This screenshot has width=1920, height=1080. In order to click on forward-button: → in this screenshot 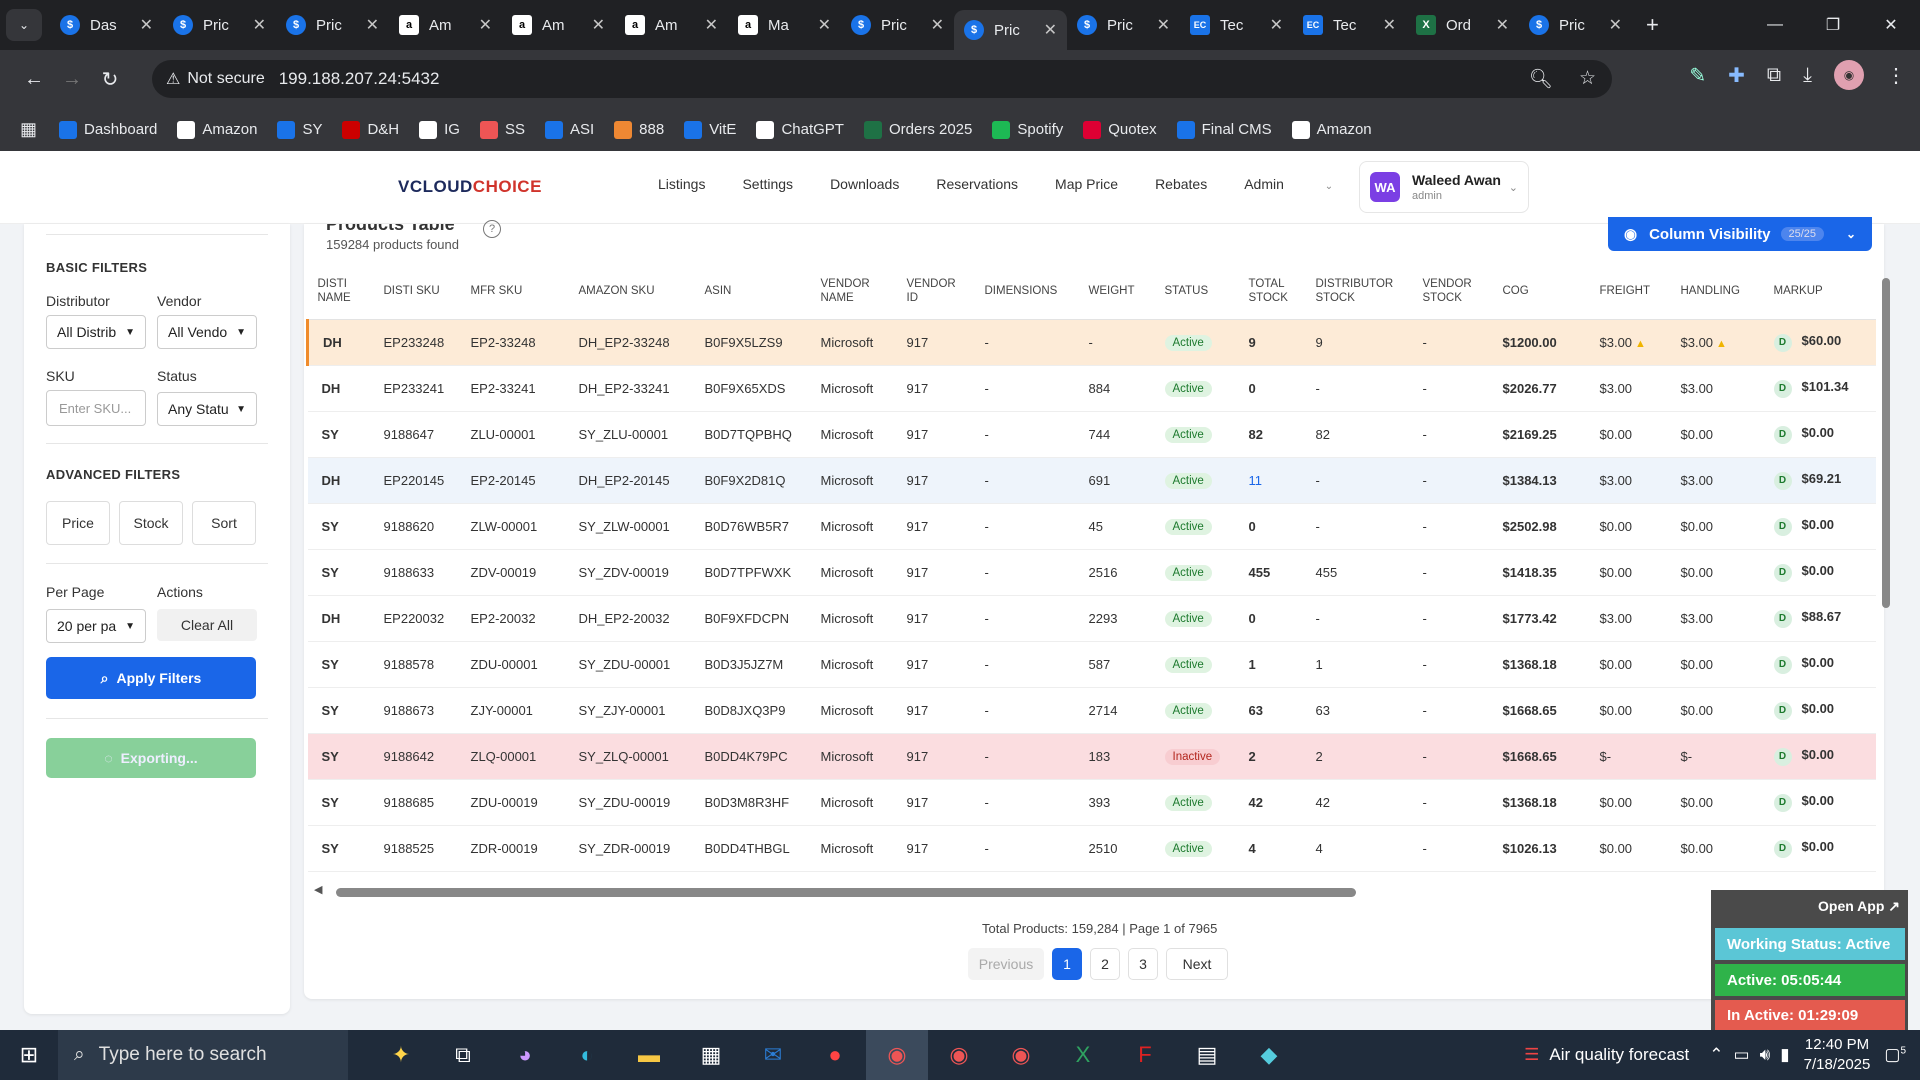, I will do `click(72, 79)`.